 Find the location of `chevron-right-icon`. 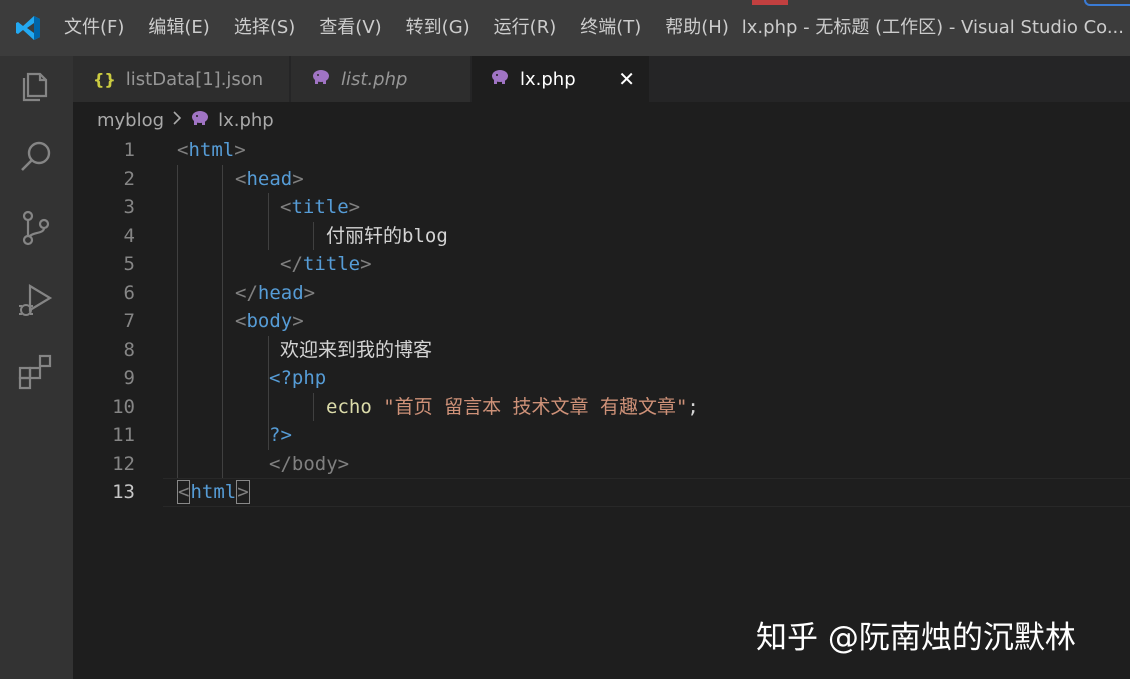

chevron-right-icon is located at coordinates (177, 120).